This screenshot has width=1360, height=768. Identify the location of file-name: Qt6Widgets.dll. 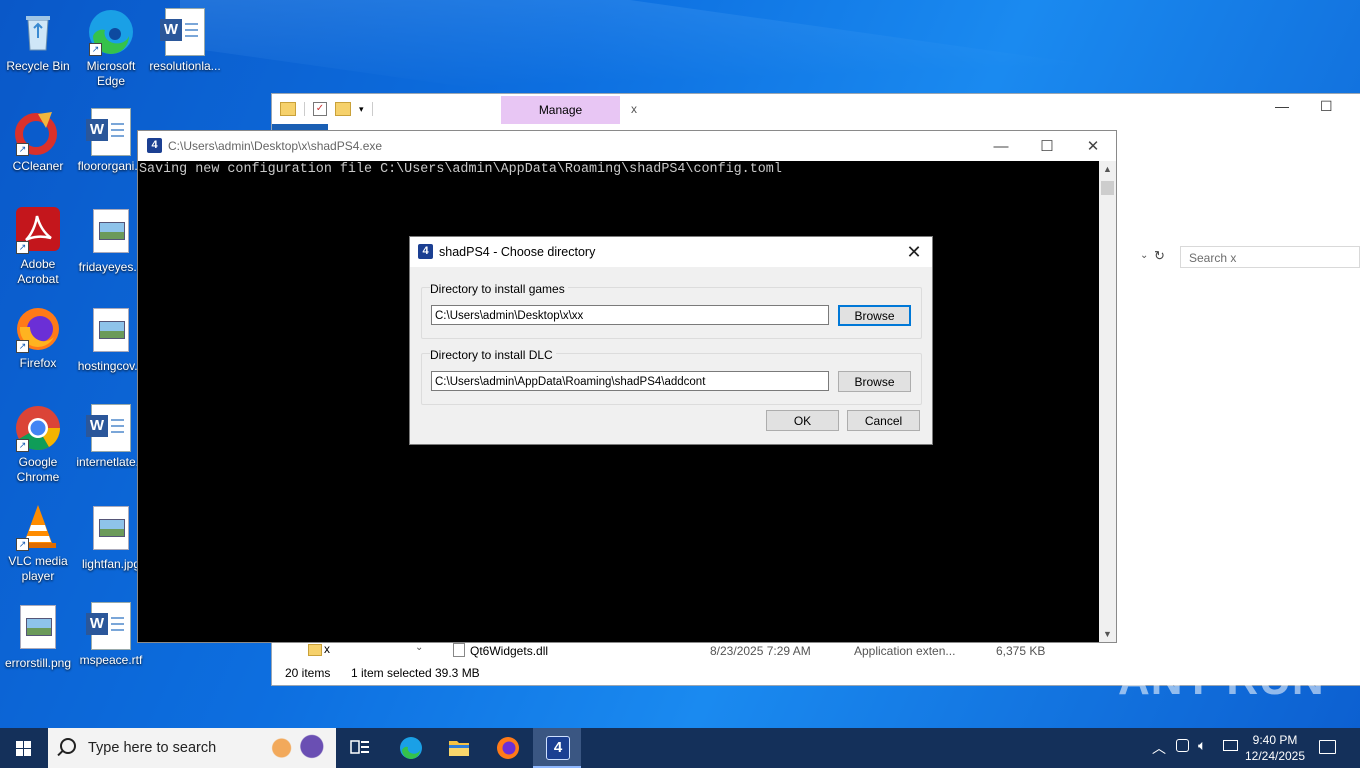
(509, 651).